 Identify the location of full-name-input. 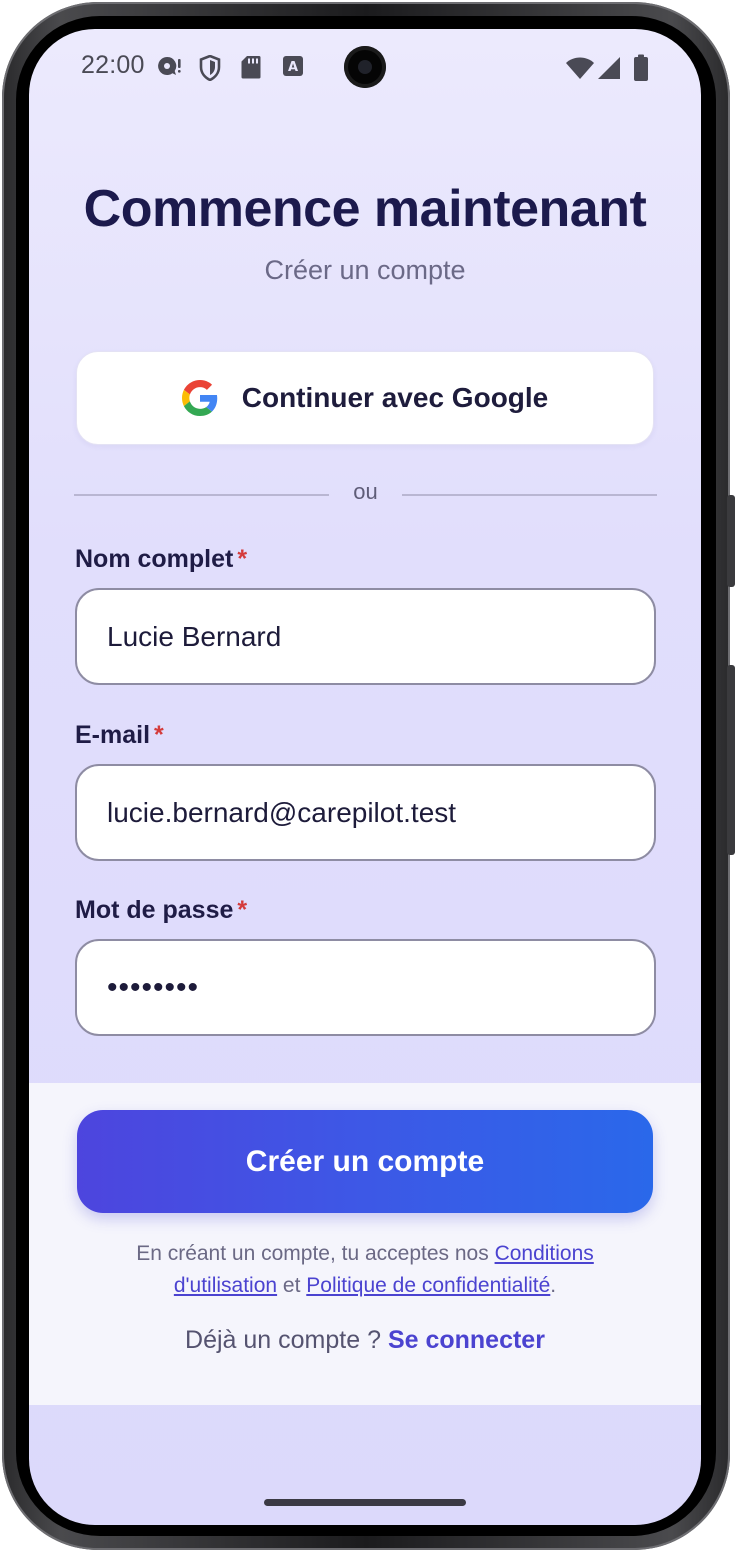
(365, 636).